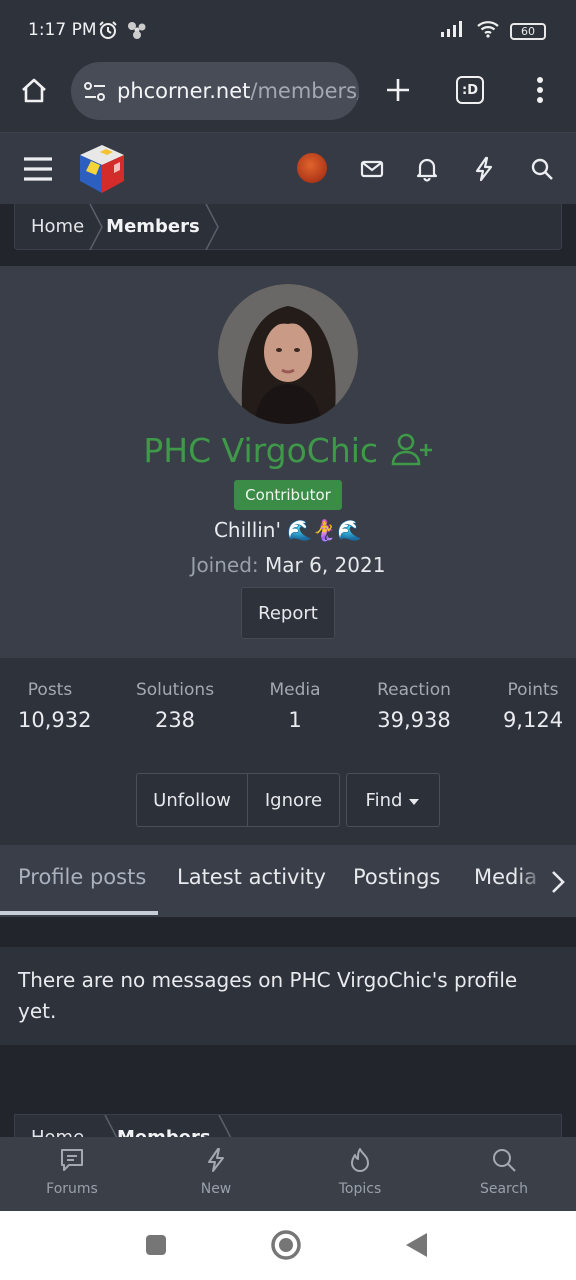 Image resolution: width=576 pixels, height=1280 pixels. I want to click on joined-label: Joined:, so click(224, 565).